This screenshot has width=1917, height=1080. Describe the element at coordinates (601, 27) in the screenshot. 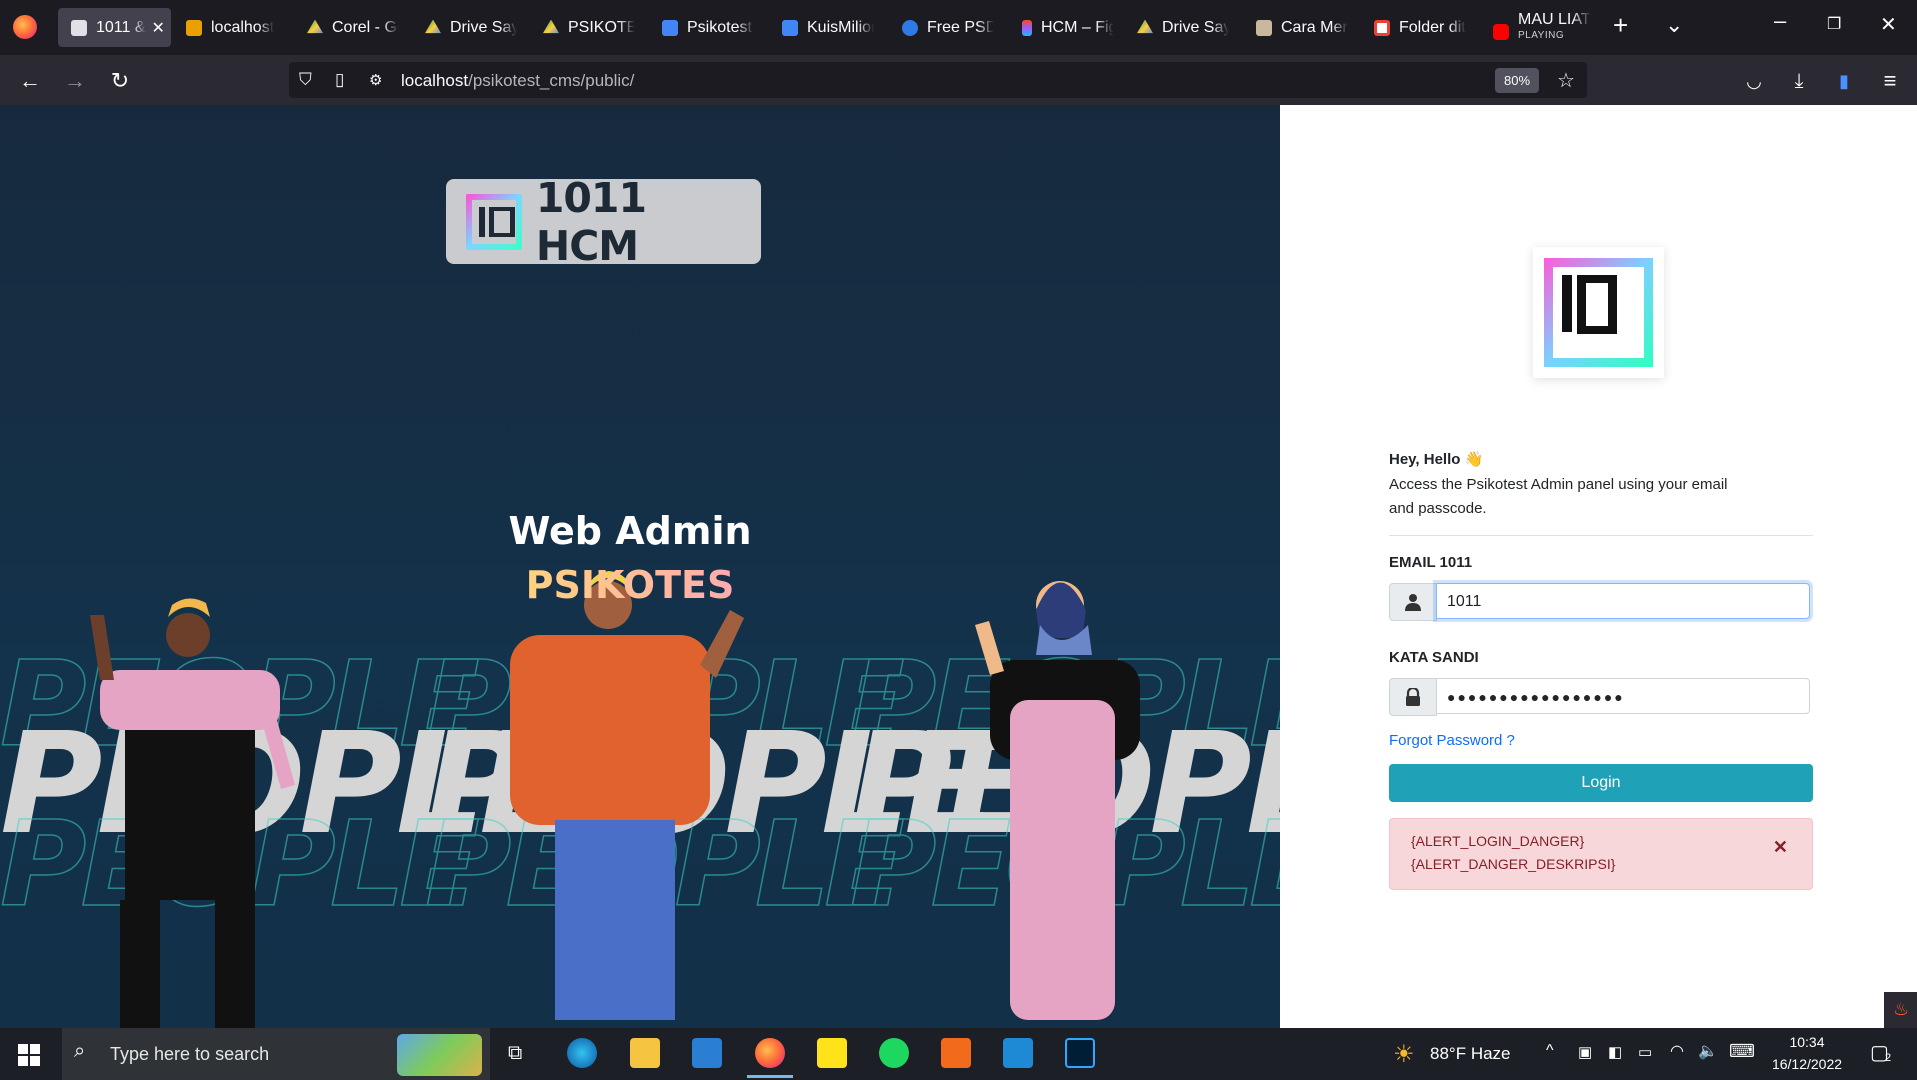

I see `tab-label: PSIKOTEST` at that location.